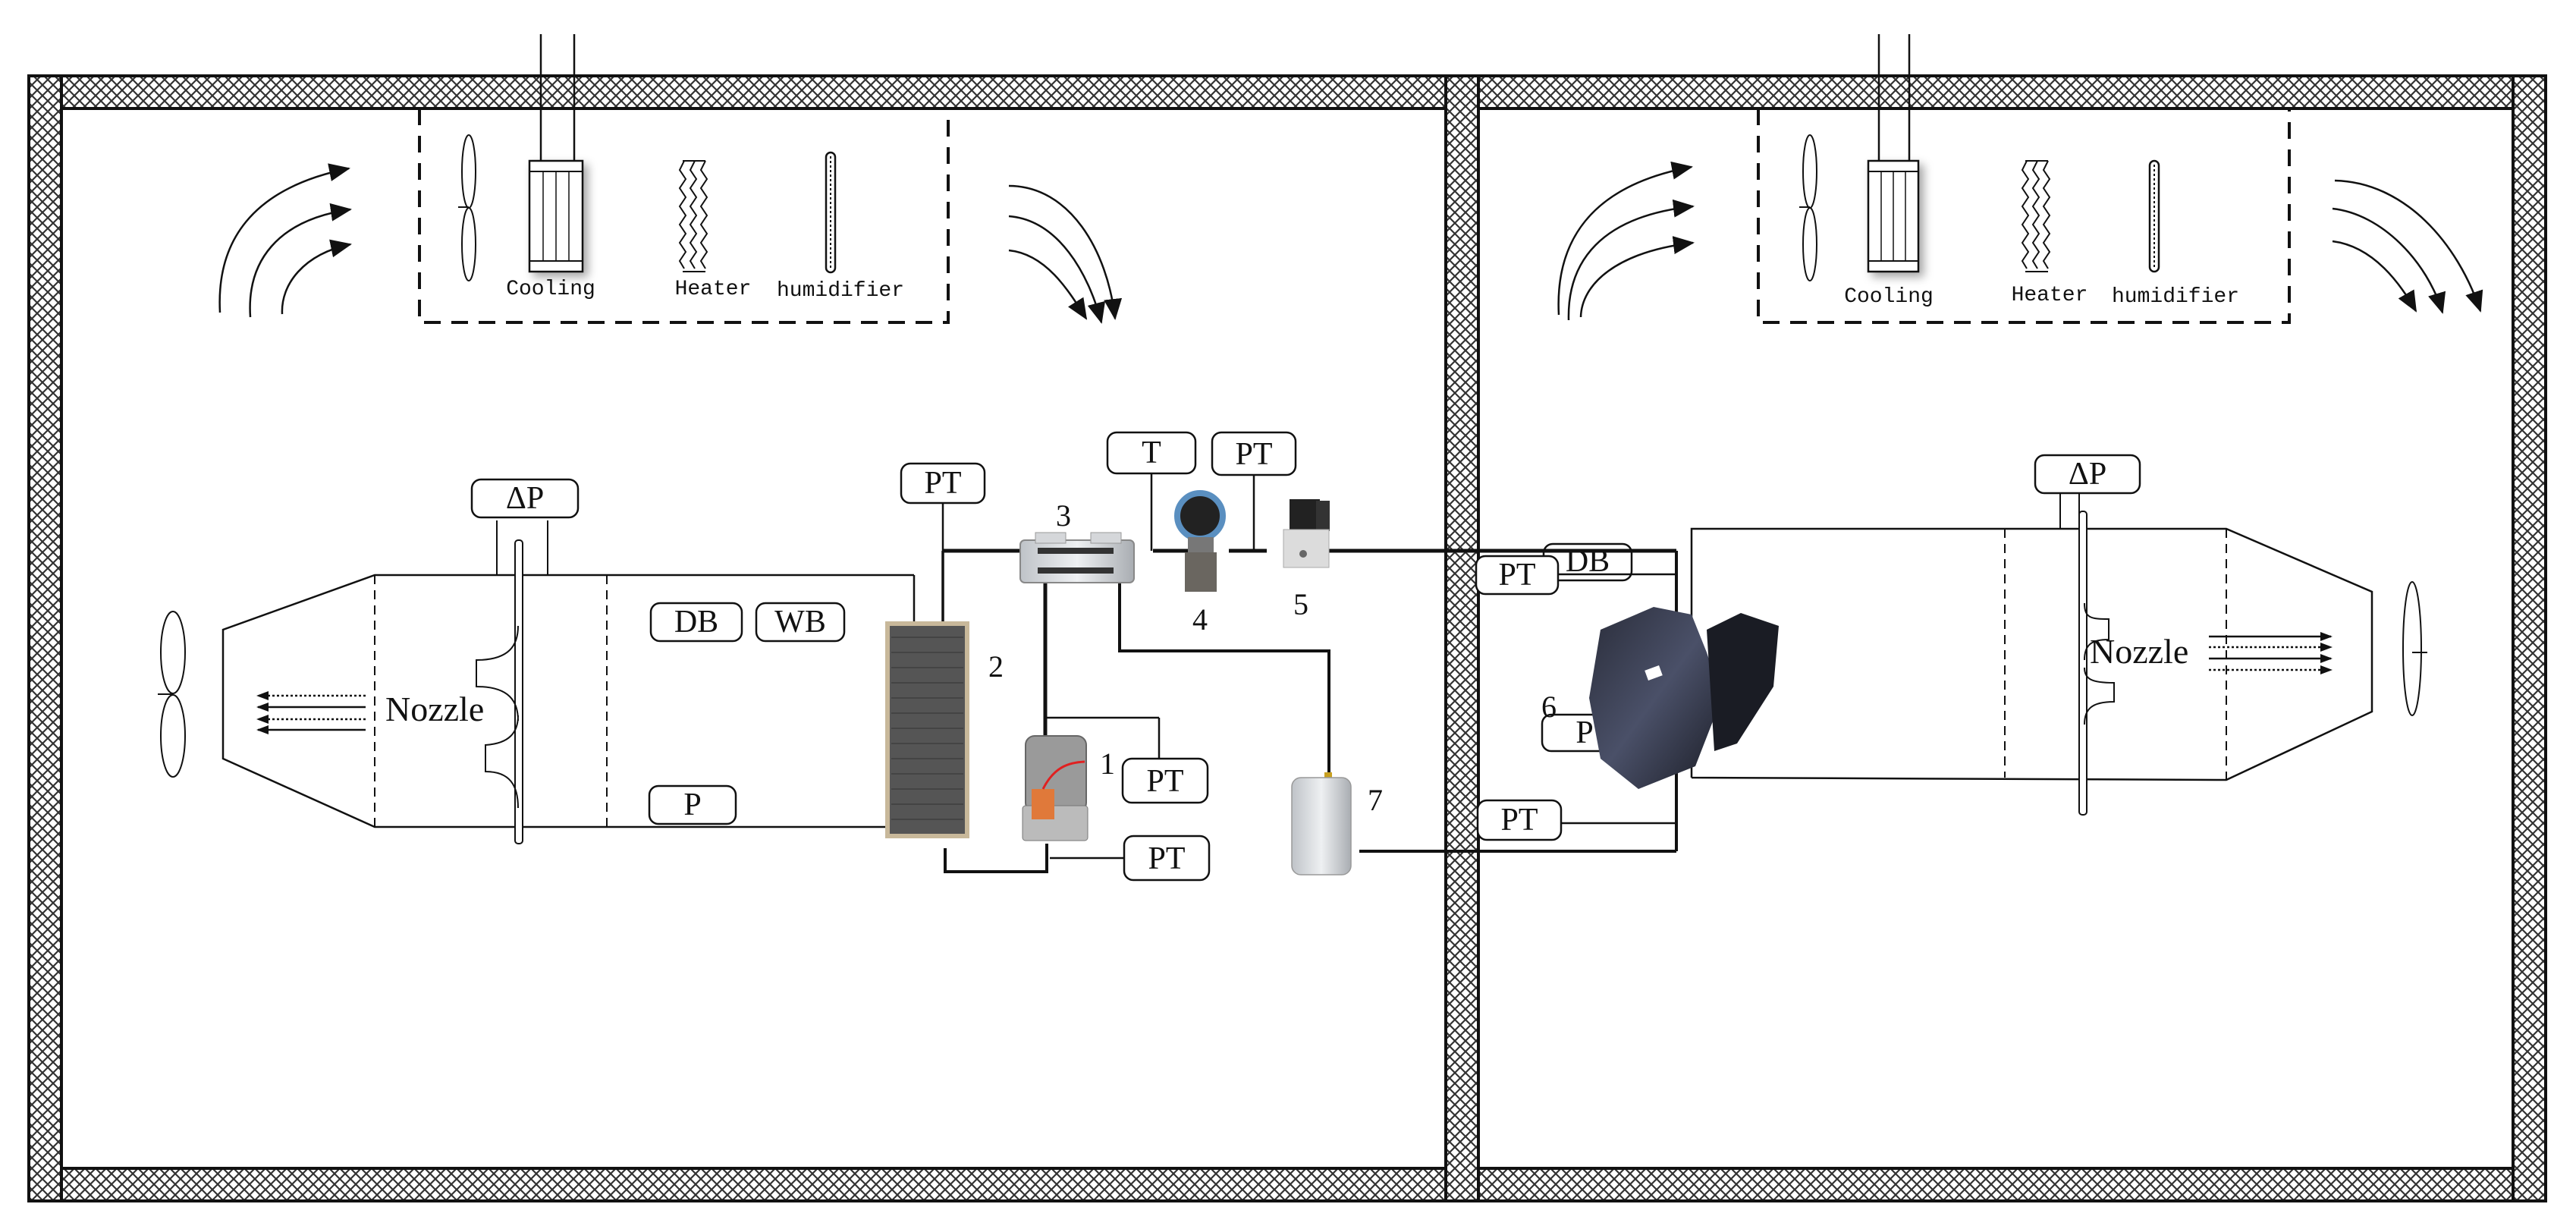  What do you see at coordinates (1576, 820) in the screenshot?
I see `pt-sensor-evaporator-outlet: PT` at bounding box center [1576, 820].